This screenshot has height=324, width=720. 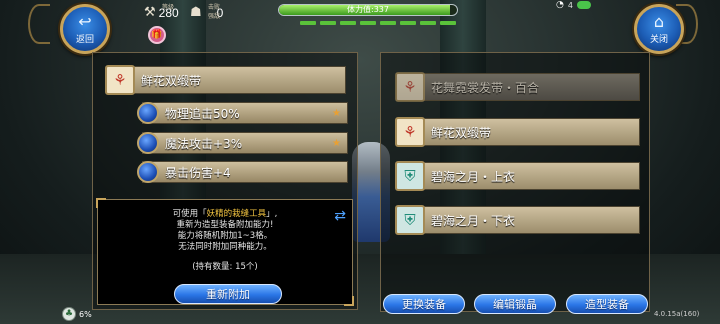 I want to click on stamina-bar: 体力值:337, so click(x=368, y=10).